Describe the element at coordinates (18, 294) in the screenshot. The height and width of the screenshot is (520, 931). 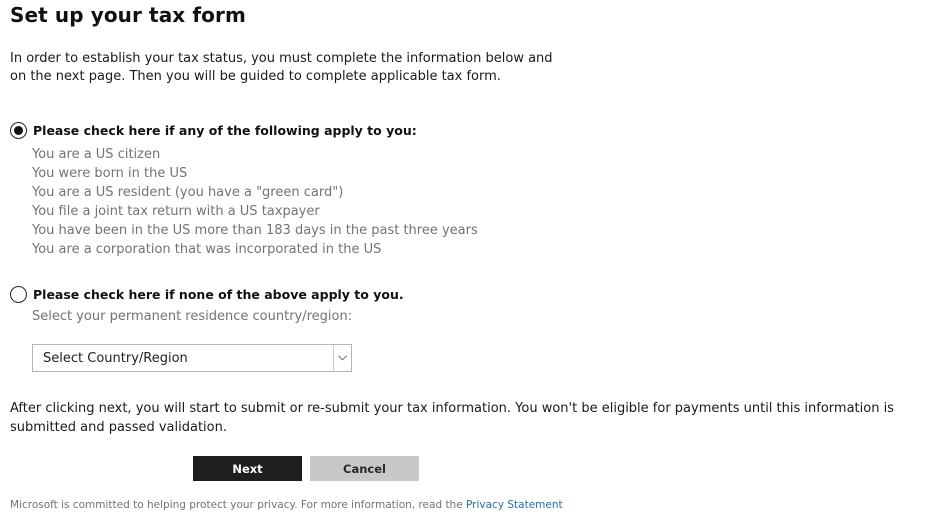
I see `option-non-us-radio` at that location.